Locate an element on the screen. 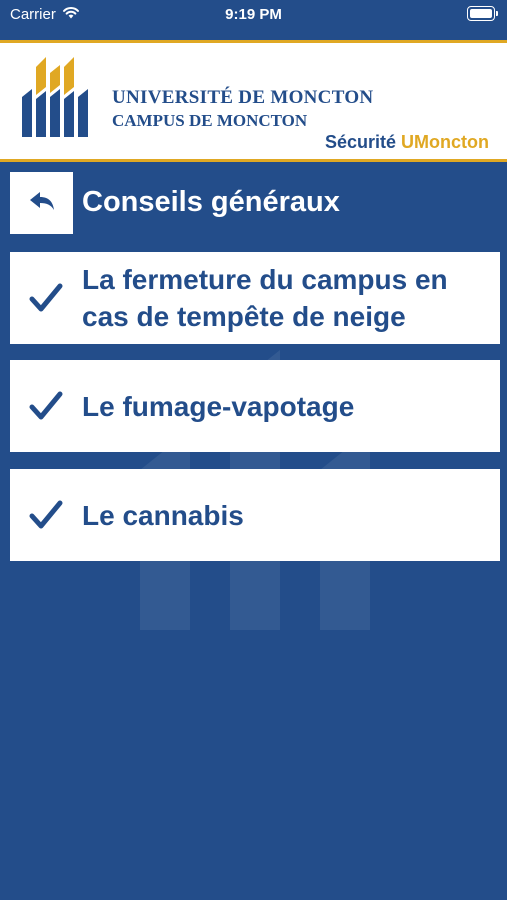 This screenshot has width=507, height=900. list-item-label: Le cannabis is located at coordinates (163, 515).